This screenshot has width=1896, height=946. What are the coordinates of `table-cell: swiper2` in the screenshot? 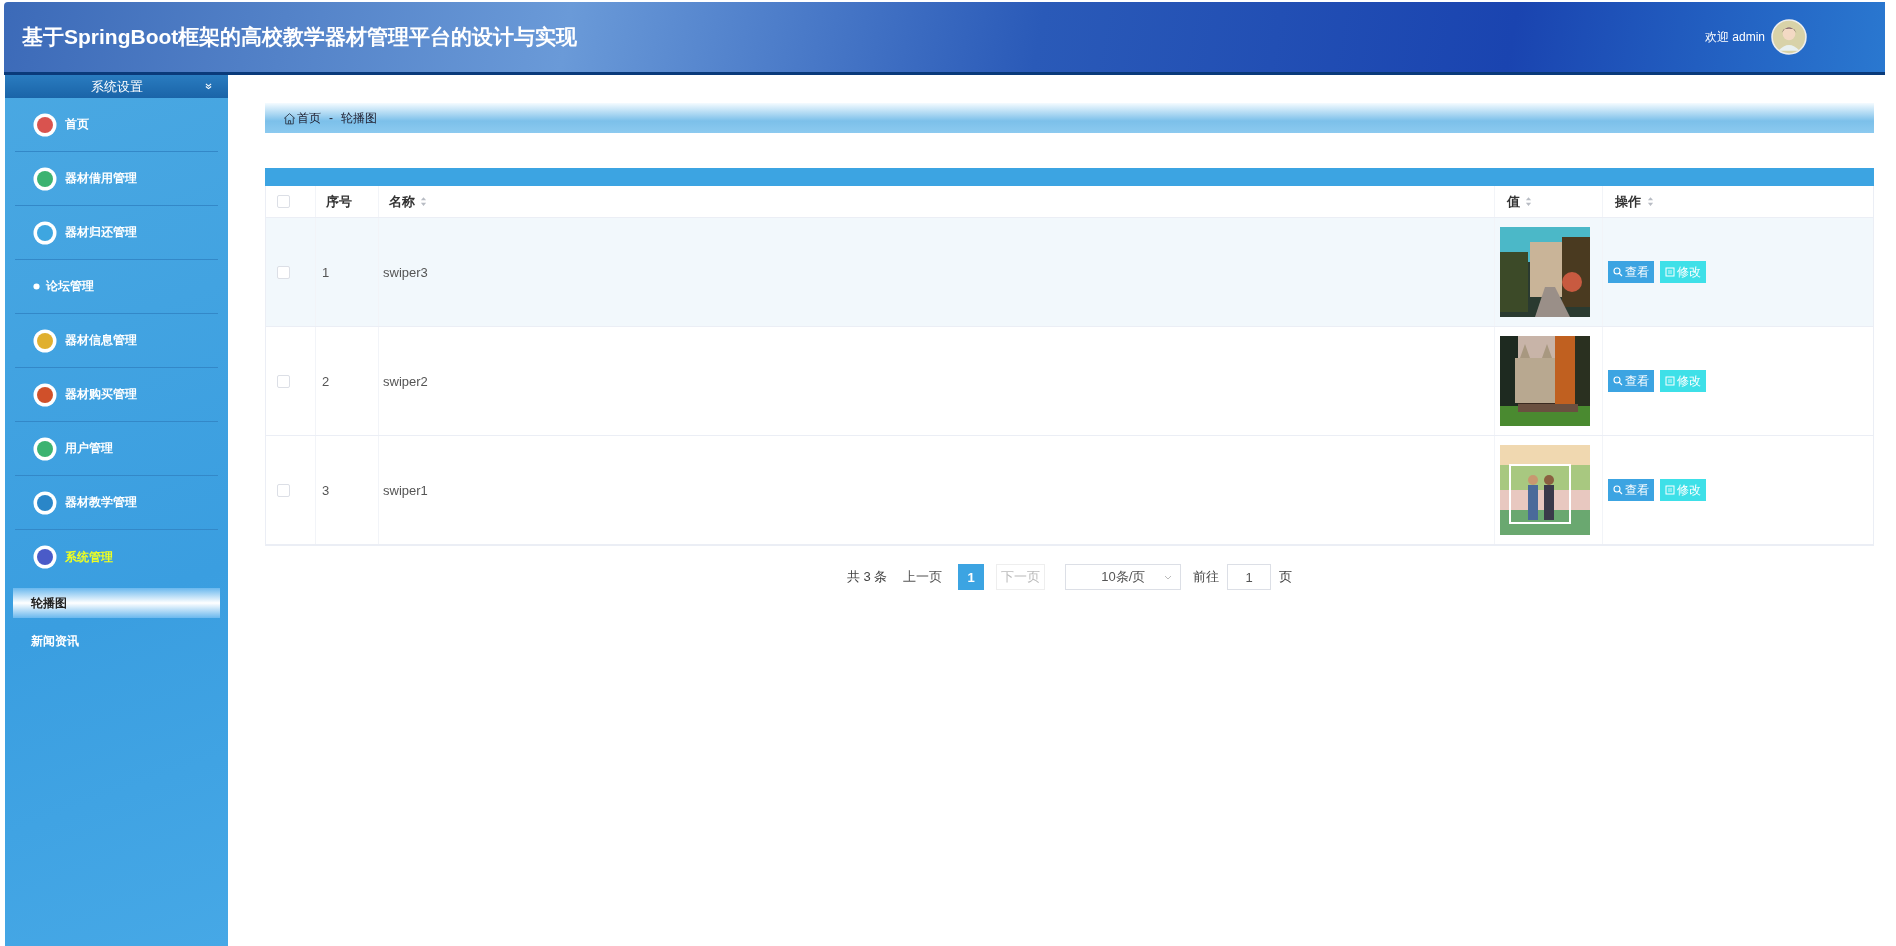 It's located at (405, 381).